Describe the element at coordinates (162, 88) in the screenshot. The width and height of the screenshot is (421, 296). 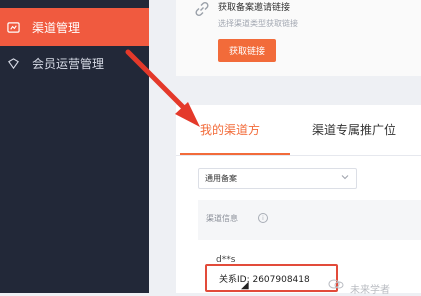
I see `annotation-arrow` at that location.